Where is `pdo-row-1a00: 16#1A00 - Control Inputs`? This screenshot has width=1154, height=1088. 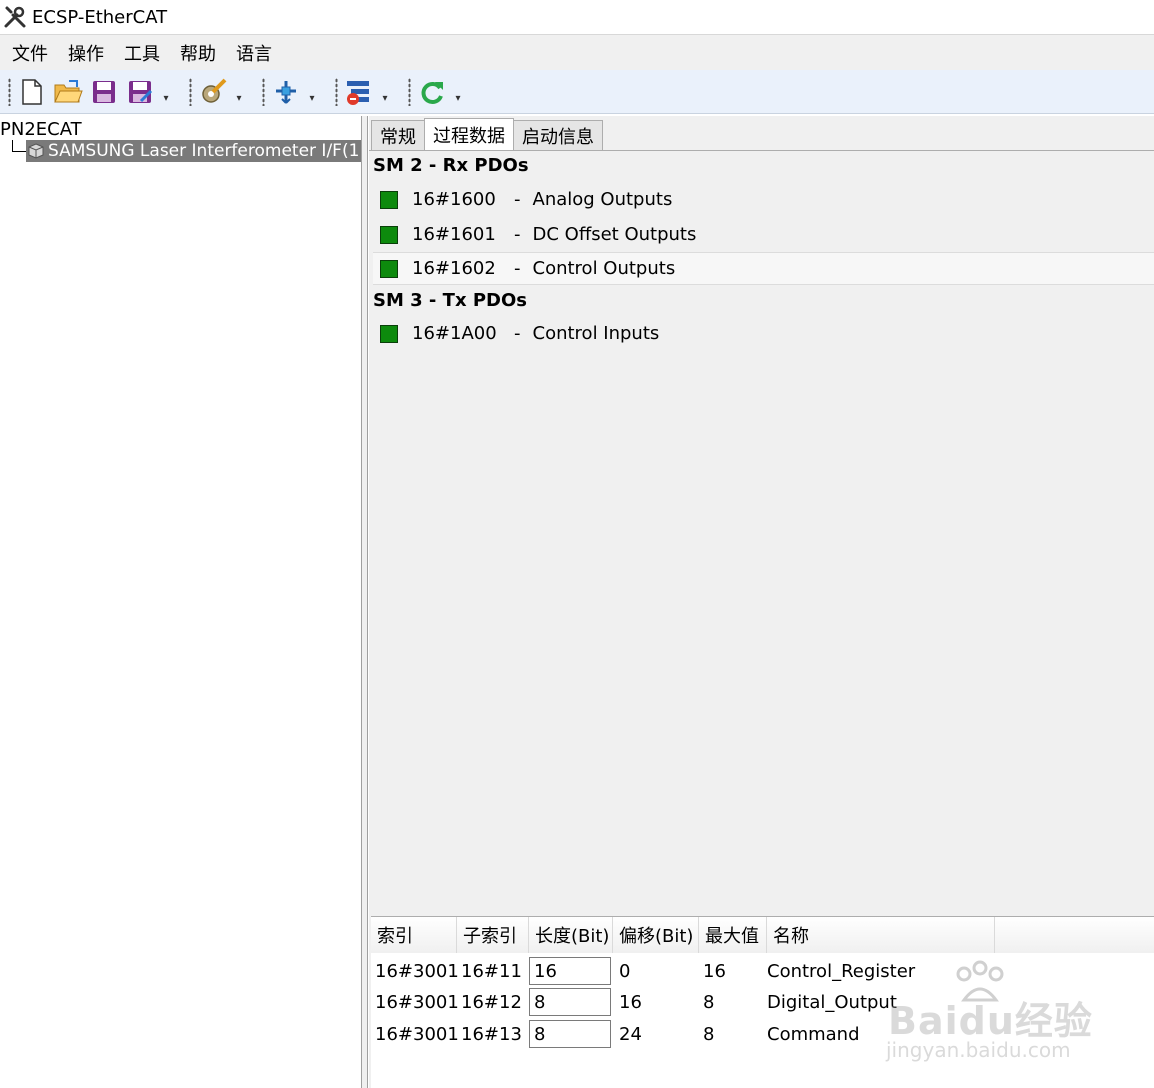
pdo-row-1a00: 16#1A00 - Control Inputs is located at coordinates (763, 333).